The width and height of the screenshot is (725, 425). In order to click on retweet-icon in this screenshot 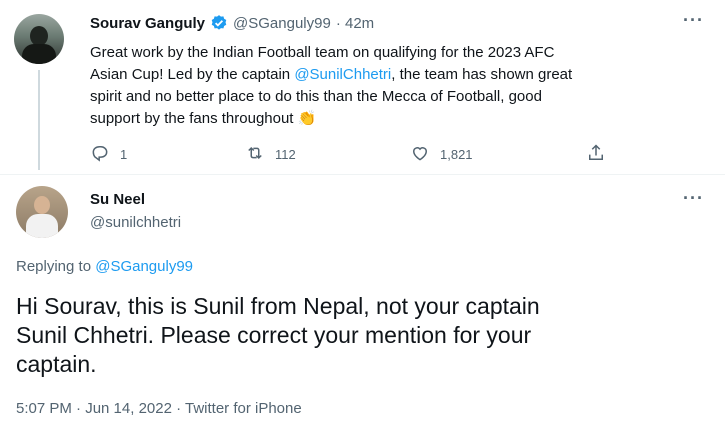, I will do `click(255, 154)`.